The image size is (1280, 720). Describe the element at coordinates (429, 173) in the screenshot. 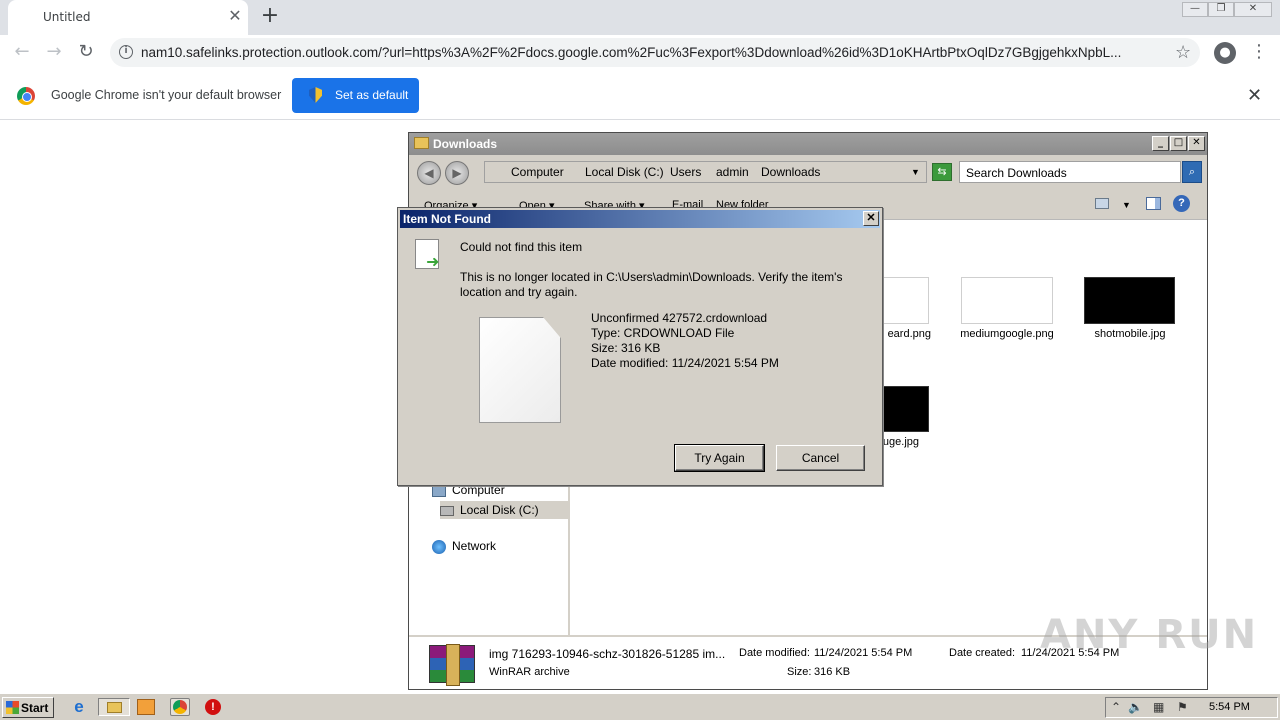

I see `back-icon: ◀` at that location.